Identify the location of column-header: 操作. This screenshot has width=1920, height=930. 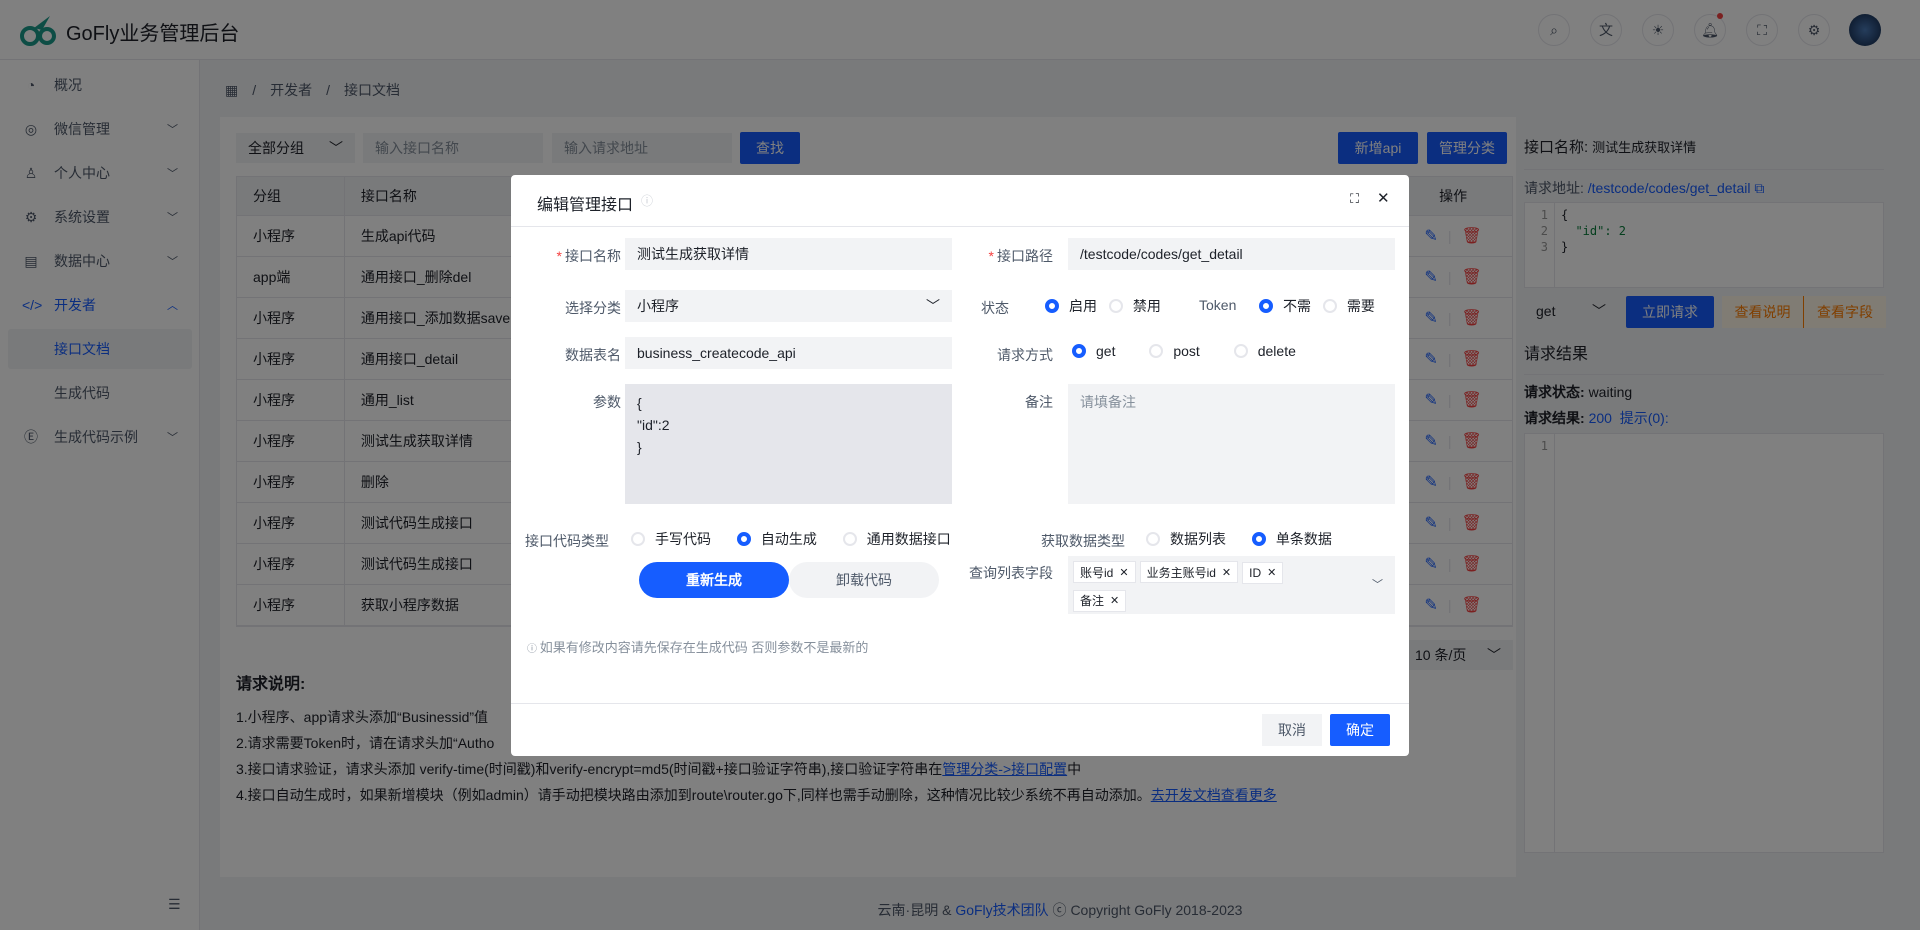
(1453, 196).